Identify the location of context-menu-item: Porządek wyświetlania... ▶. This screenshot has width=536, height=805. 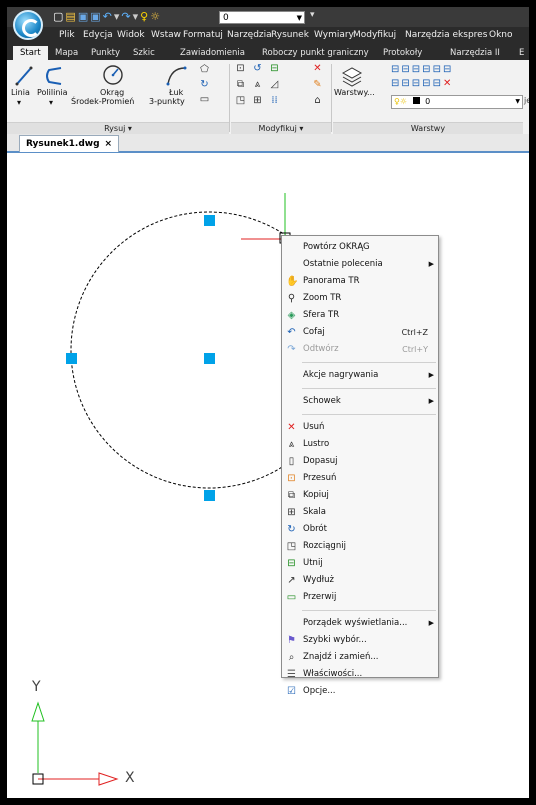
(360, 623).